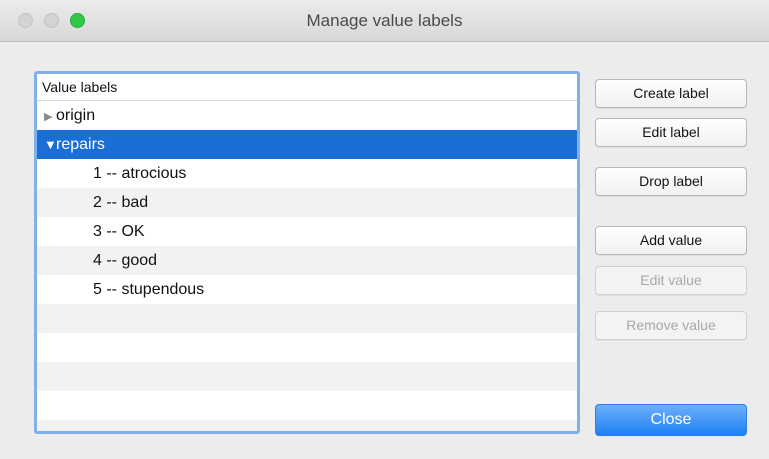  I want to click on remove-value-button: Remove value, so click(671, 325).